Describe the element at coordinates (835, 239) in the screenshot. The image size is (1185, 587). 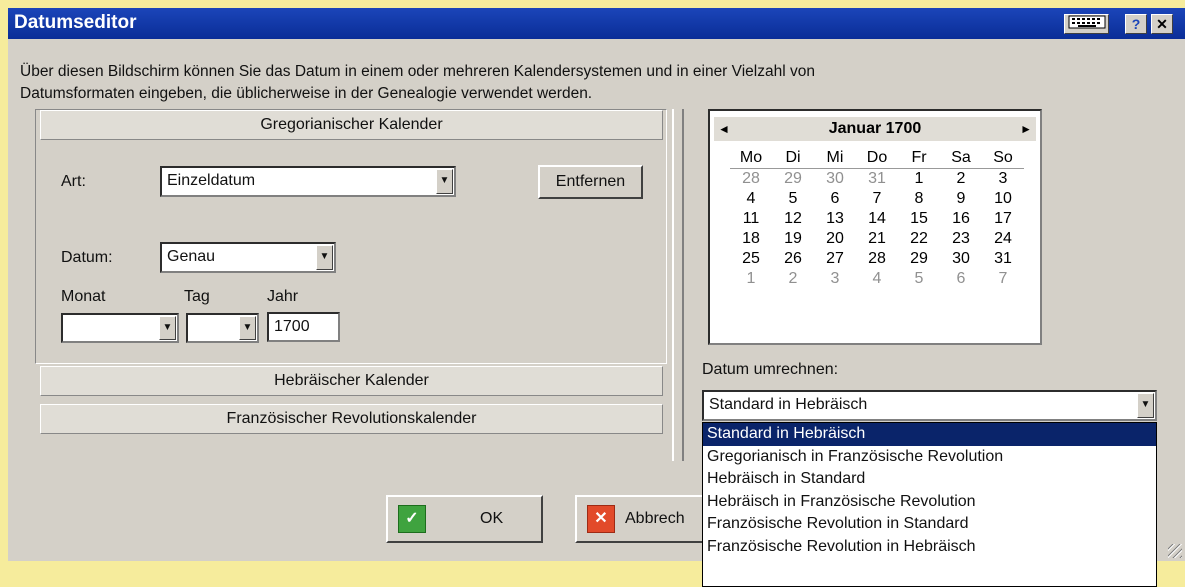
I see `calendar-day: 20` at that location.